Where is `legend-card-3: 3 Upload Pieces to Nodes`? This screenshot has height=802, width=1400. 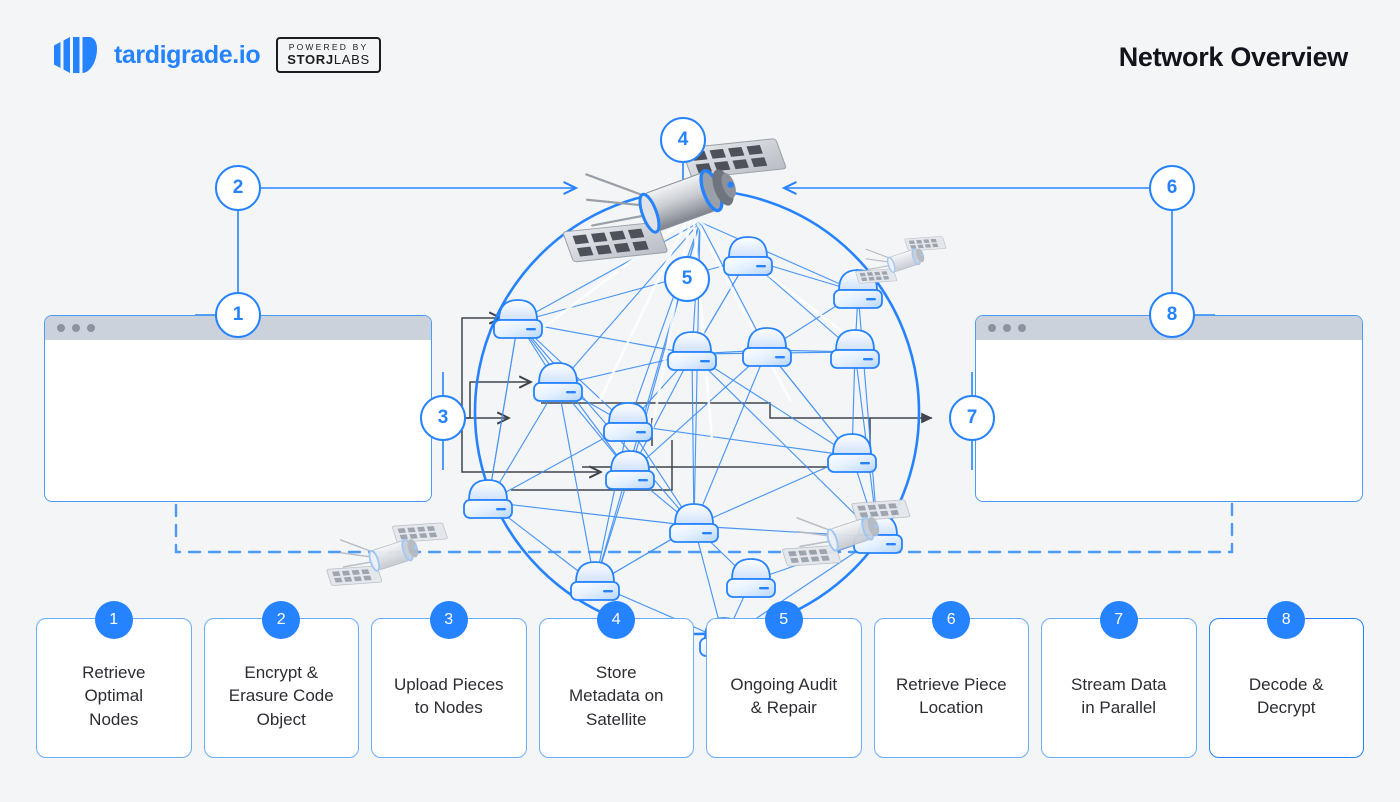
legend-card-3: 3 Upload Pieces to Nodes is located at coordinates (449, 679).